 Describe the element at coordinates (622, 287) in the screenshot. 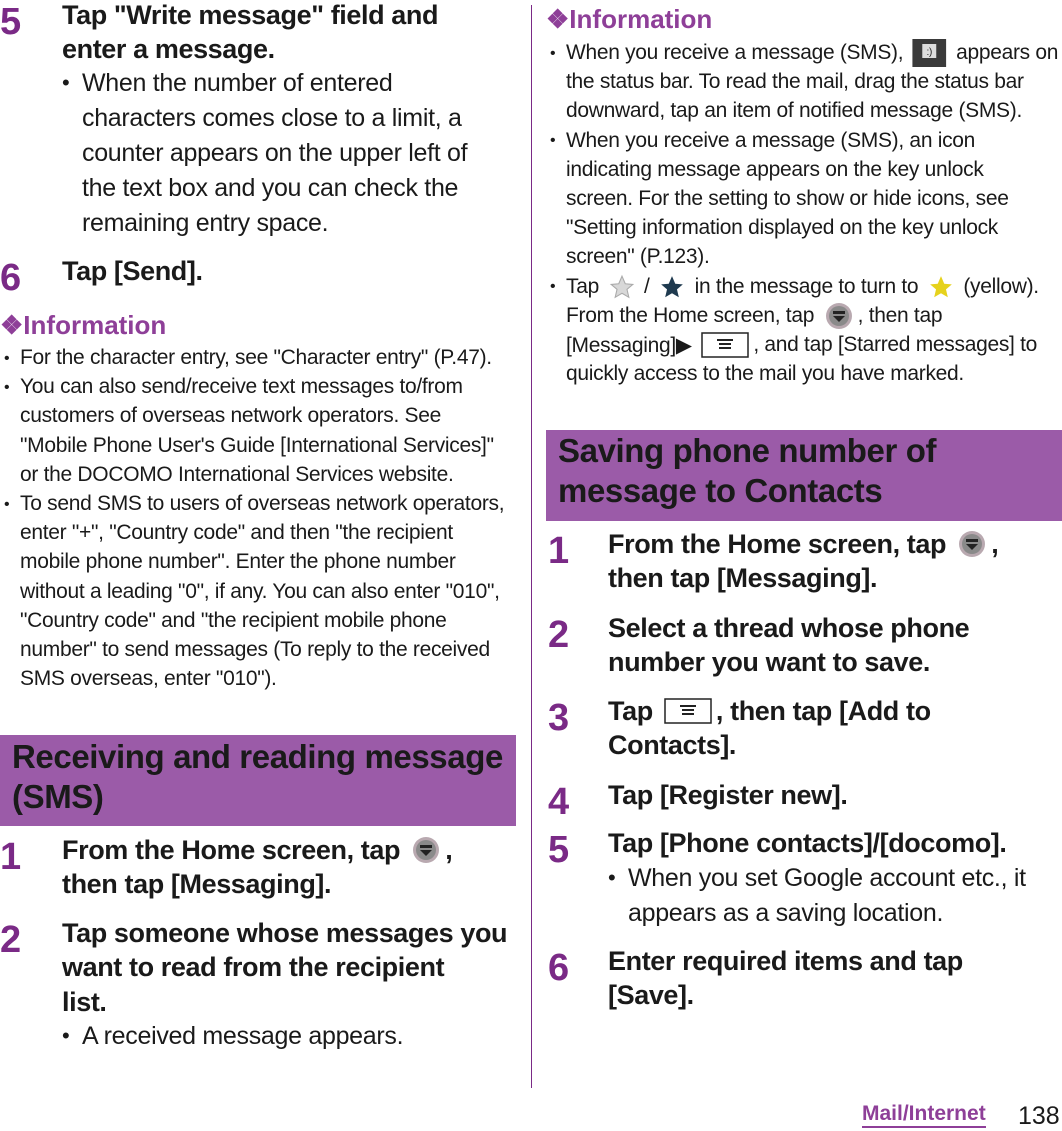

I see `star-gray-icon` at that location.